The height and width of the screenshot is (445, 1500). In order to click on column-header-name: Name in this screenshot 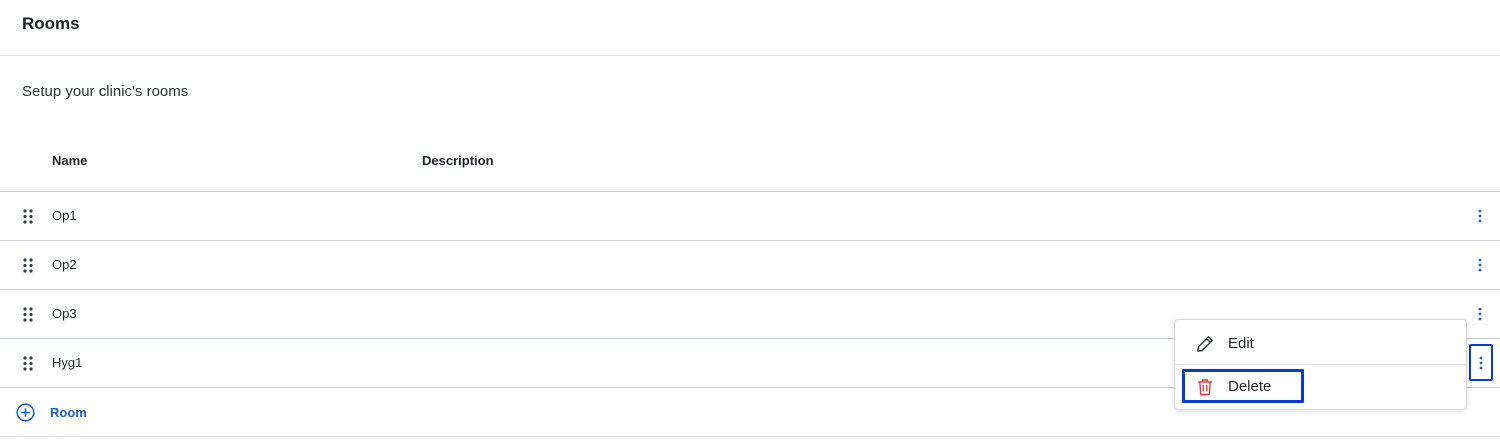, I will do `click(70, 160)`.